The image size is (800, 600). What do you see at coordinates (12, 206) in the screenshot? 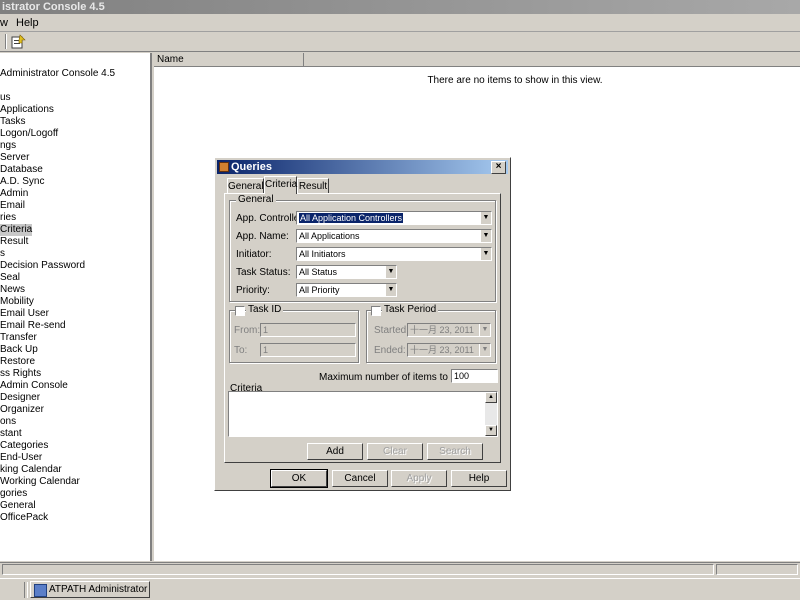
I see `tree-item: Email` at bounding box center [12, 206].